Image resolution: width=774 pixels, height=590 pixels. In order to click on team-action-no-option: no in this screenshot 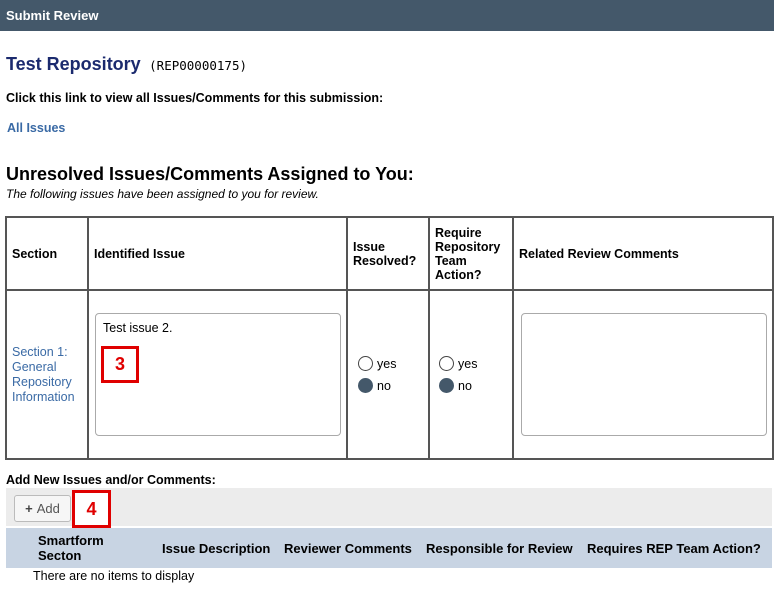, I will do `click(473, 385)`.